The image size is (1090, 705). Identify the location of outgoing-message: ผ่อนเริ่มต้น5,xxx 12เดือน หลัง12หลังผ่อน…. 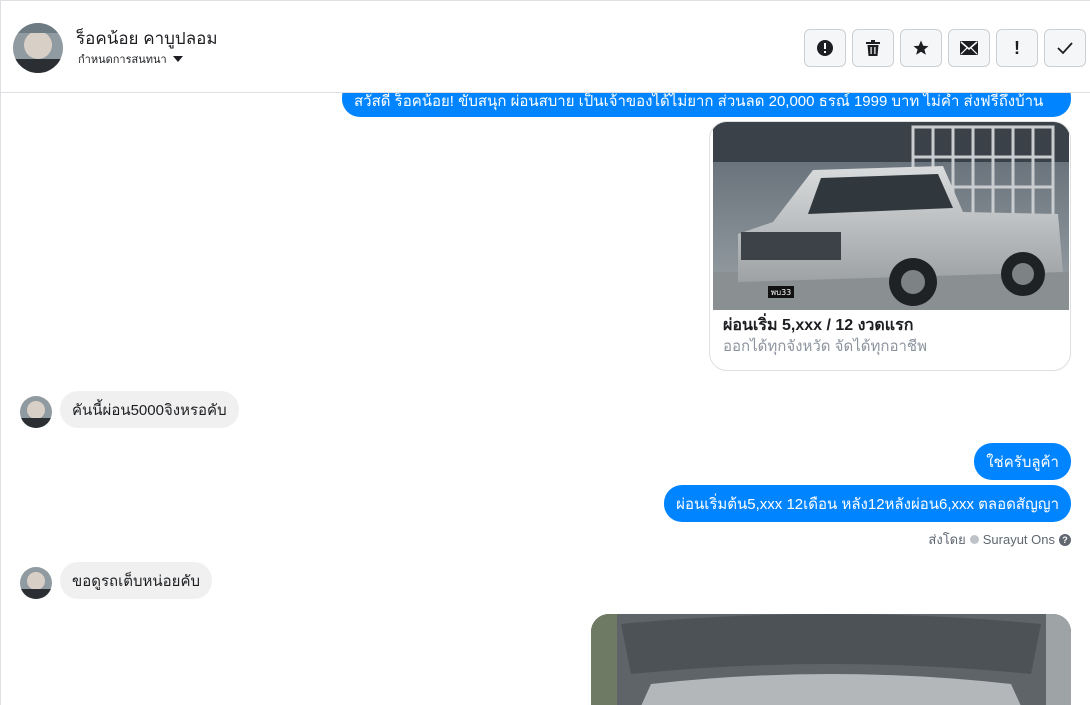
(867, 503).